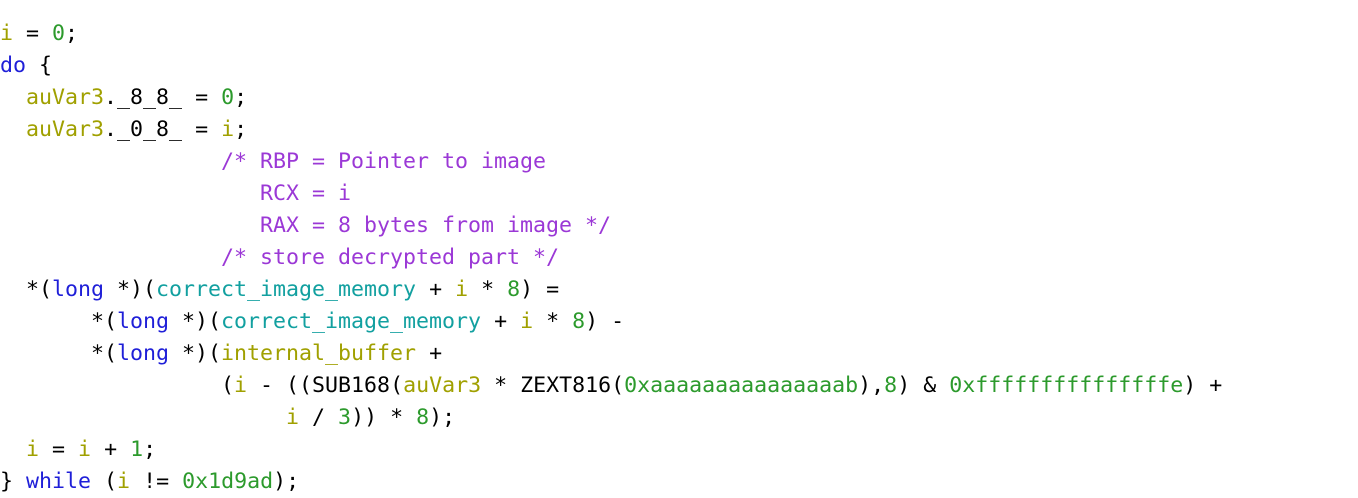  I want to click on keyword-token: while, so click(59, 481).